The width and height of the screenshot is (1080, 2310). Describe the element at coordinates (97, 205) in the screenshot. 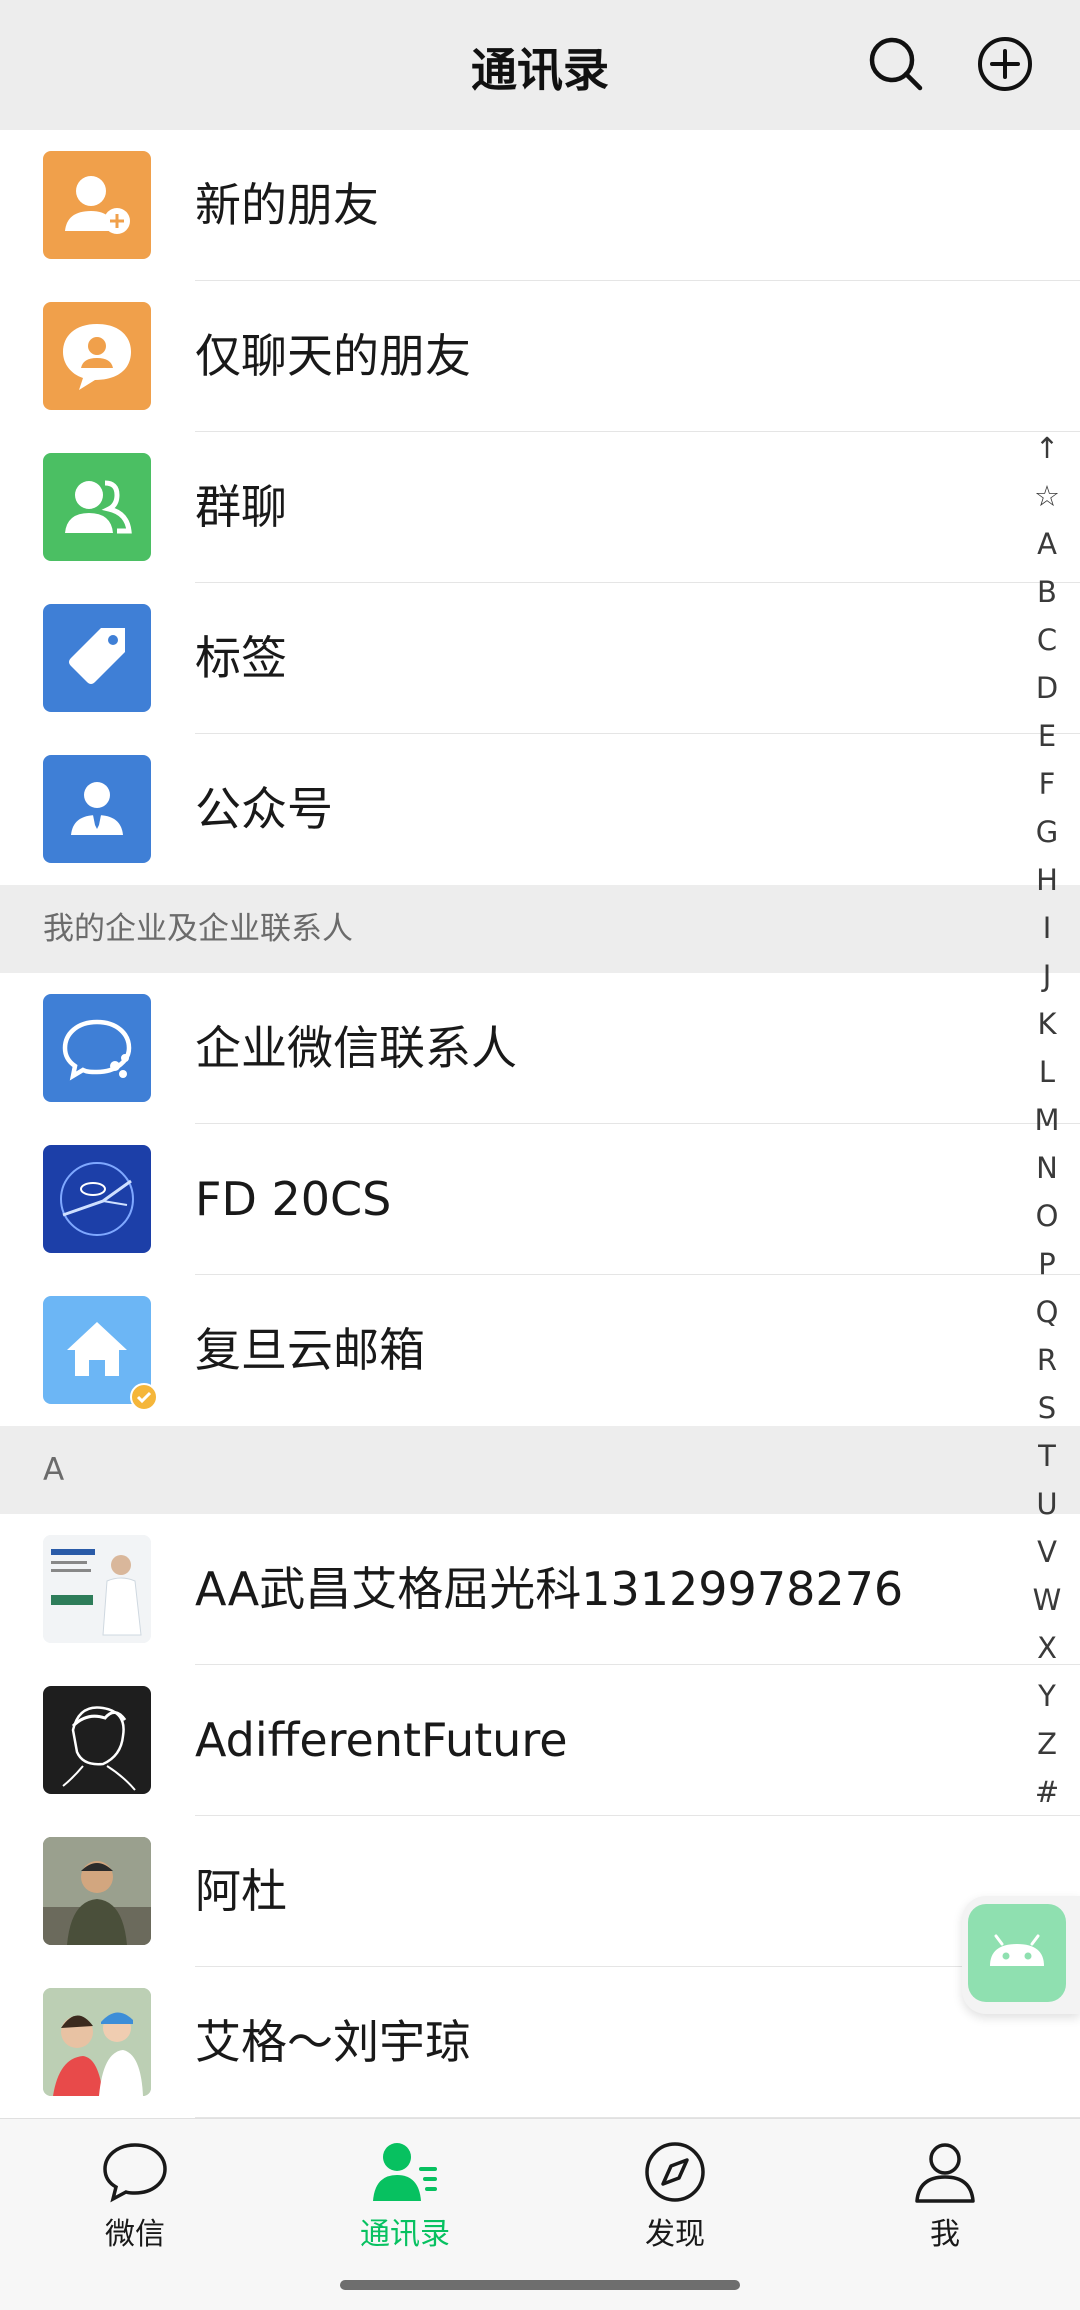

I see `add-friend-icon` at that location.